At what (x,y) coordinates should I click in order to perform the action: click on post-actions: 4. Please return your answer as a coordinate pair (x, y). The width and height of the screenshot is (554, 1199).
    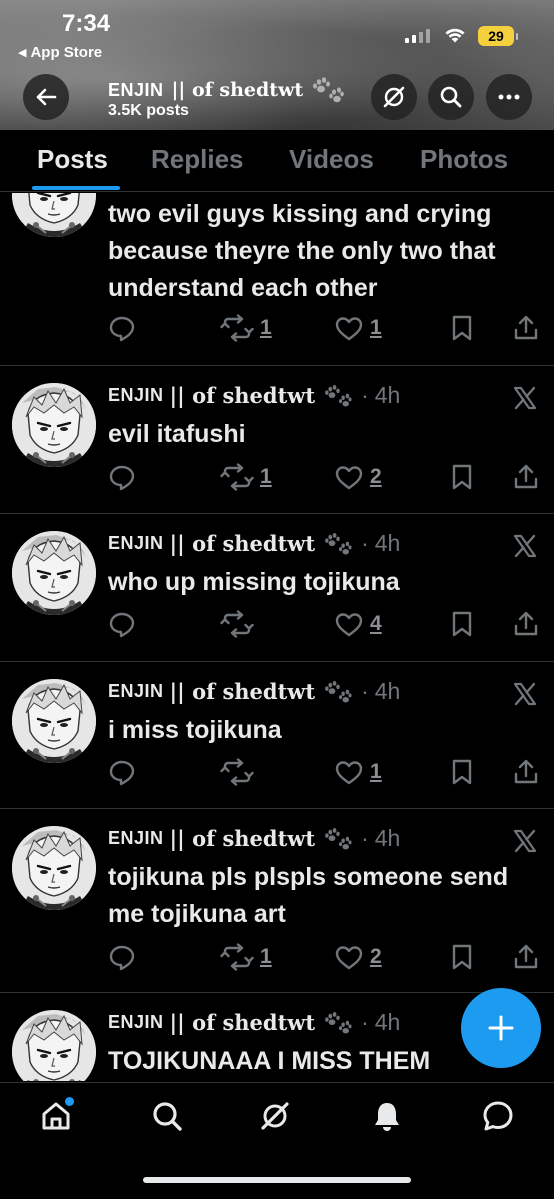
    Looking at the image, I should click on (328, 626).